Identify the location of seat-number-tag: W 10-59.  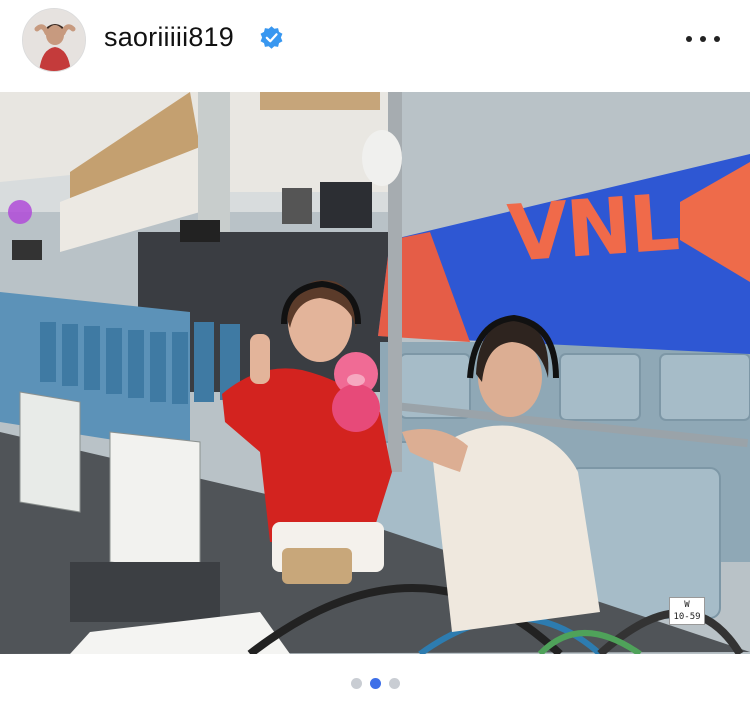
(687, 611).